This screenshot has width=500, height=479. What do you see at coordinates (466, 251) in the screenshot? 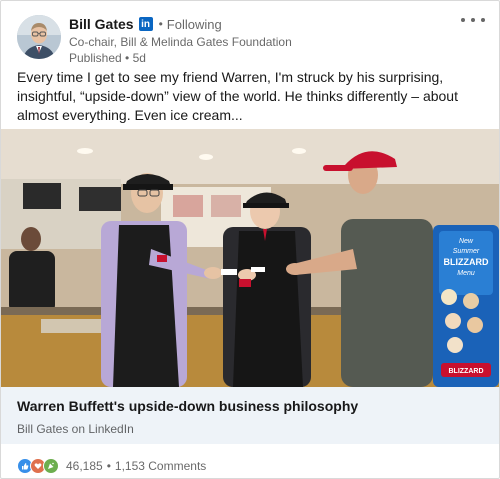
I see `sign-text-summer: Summer` at bounding box center [466, 251].